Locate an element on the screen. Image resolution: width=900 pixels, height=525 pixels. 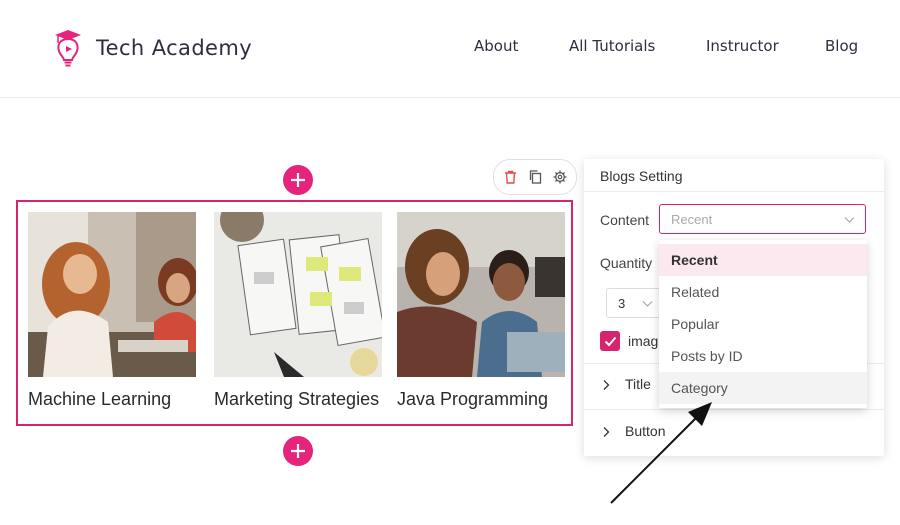
copy-icon is located at coordinates (535, 177).